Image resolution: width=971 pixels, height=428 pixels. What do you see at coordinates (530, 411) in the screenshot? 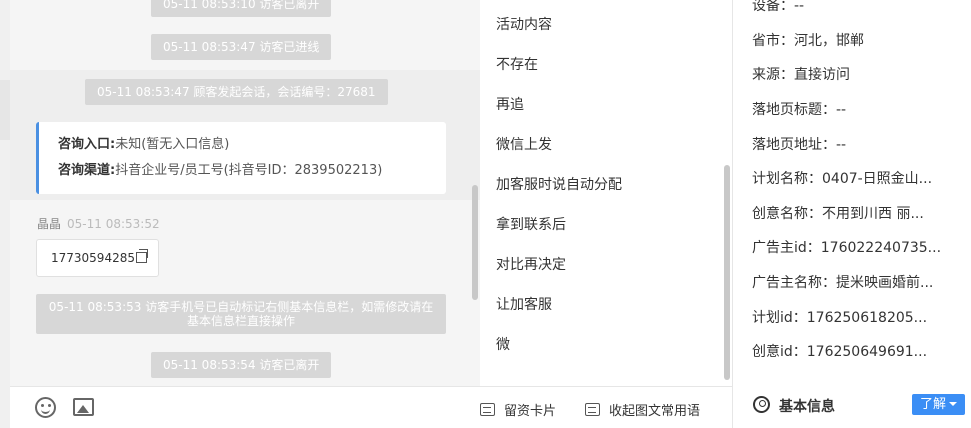
I see `lead-card-label: 留资卡片` at bounding box center [530, 411].